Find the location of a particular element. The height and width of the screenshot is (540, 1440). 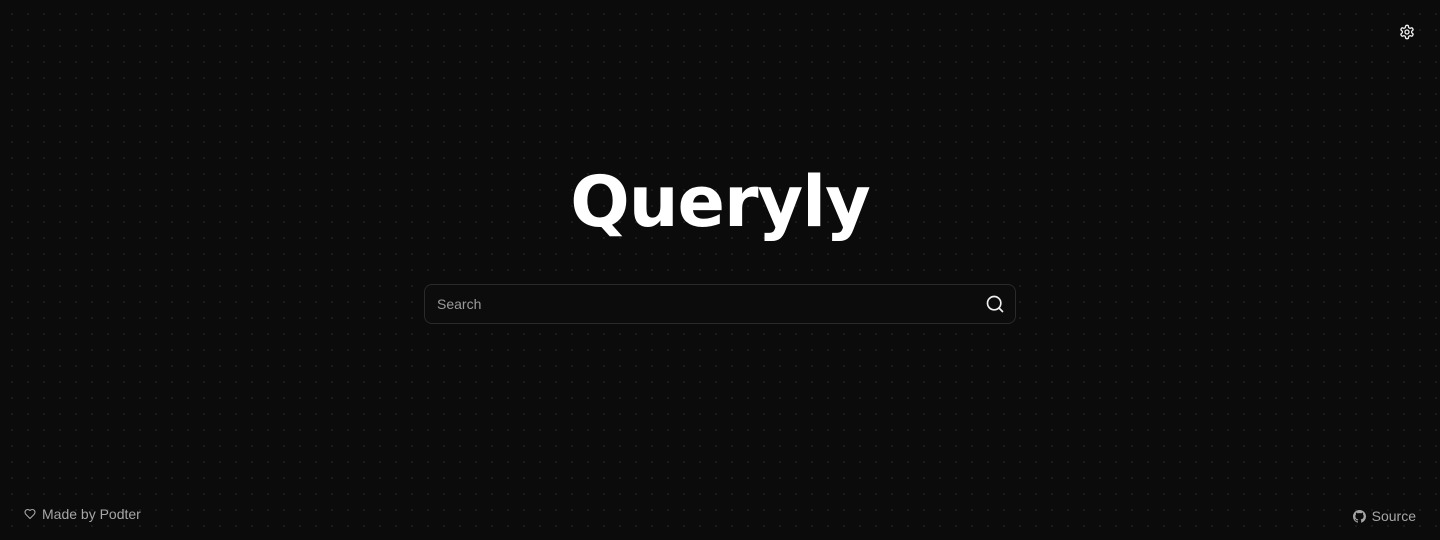

github-icon is located at coordinates (1359, 516).